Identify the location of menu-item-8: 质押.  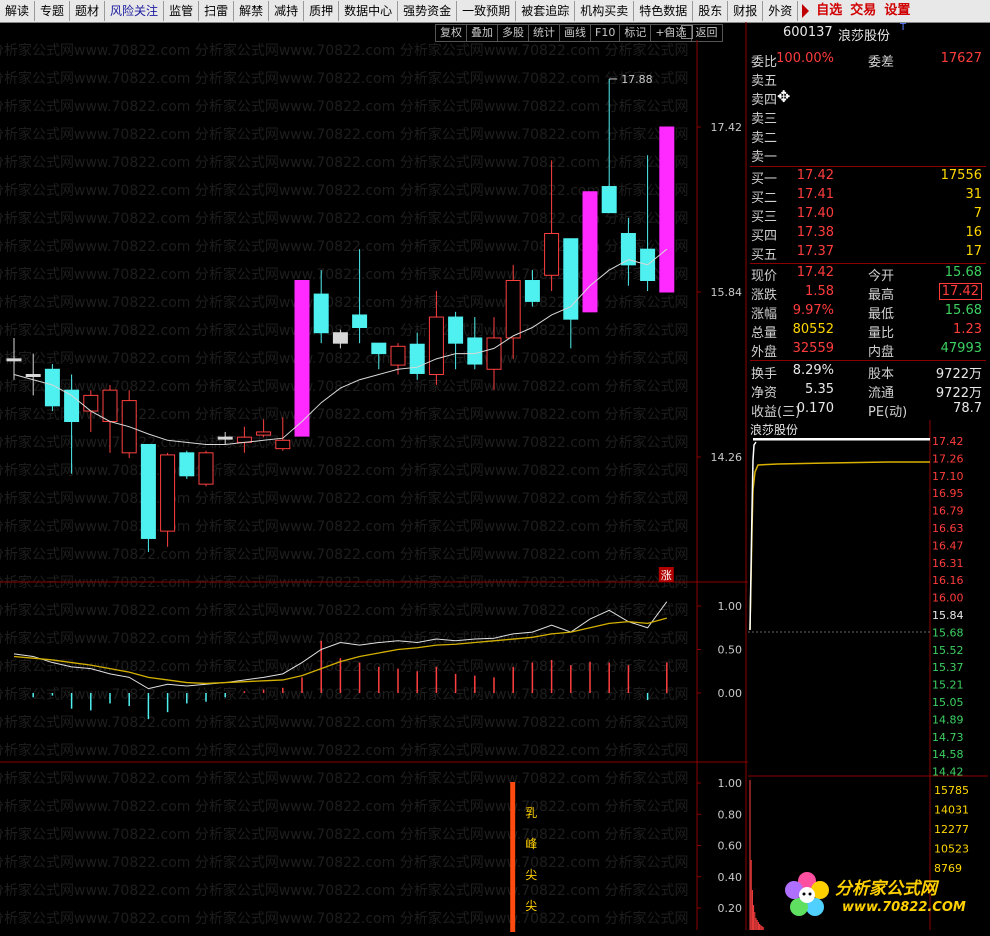
(322, 11).